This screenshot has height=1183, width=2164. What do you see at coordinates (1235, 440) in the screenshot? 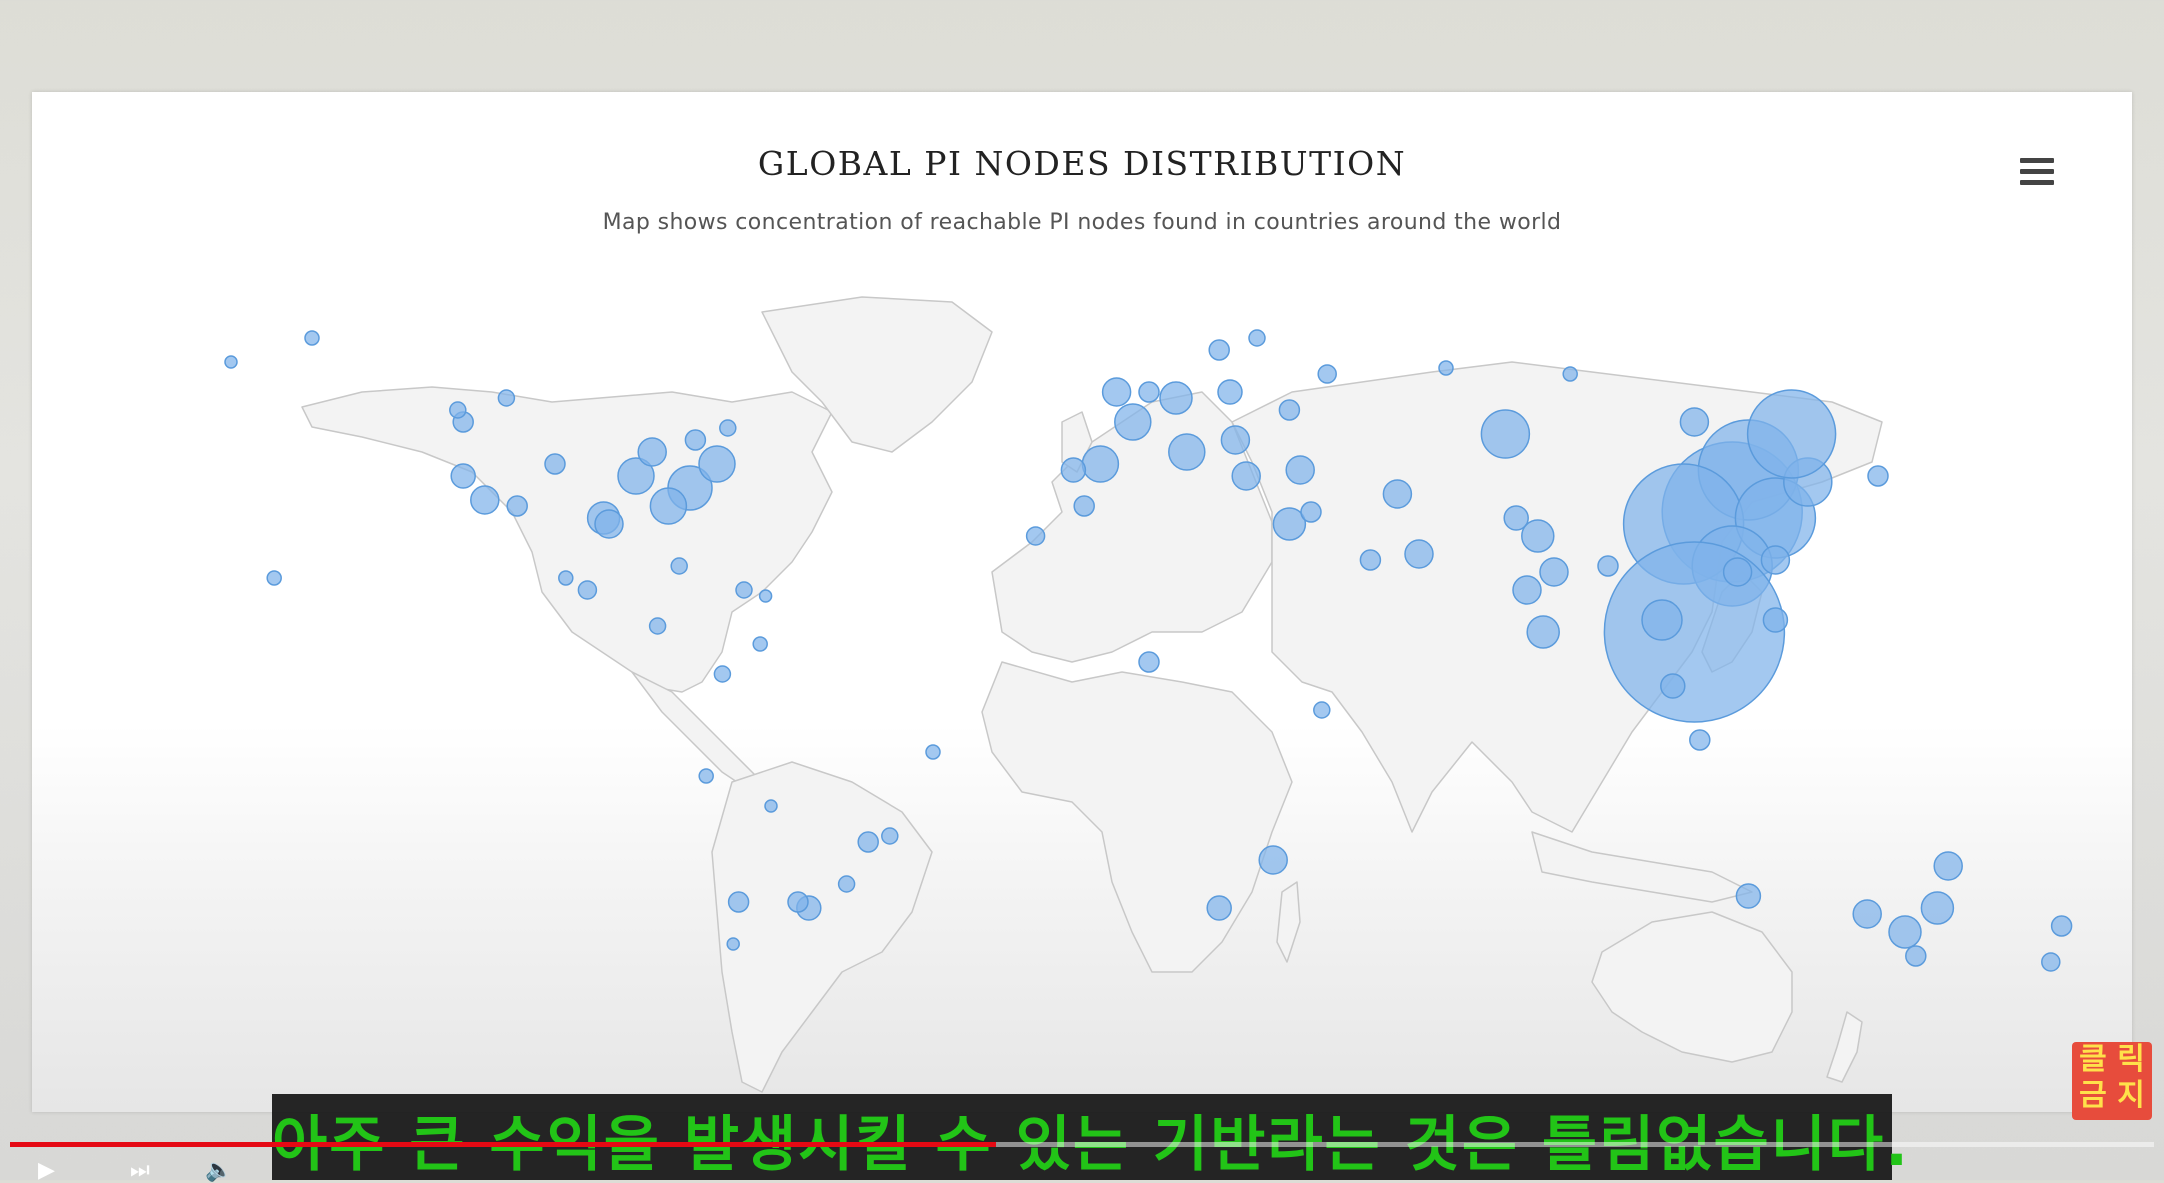
I see `node-bubble-balkans` at bounding box center [1235, 440].